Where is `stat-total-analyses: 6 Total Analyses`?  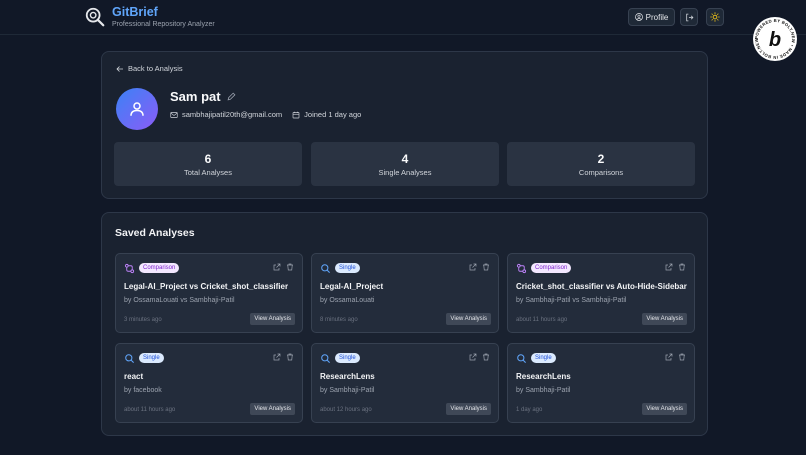 stat-total-analyses: 6 Total Analyses is located at coordinates (208, 164).